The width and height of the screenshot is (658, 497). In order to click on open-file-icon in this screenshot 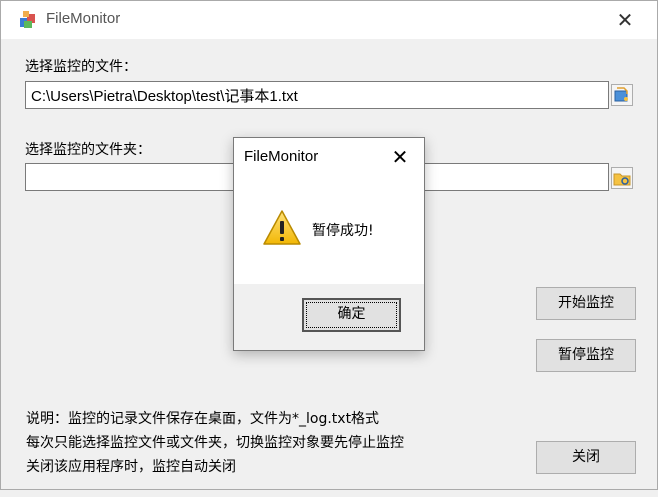, I will do `click(621, 94)`.